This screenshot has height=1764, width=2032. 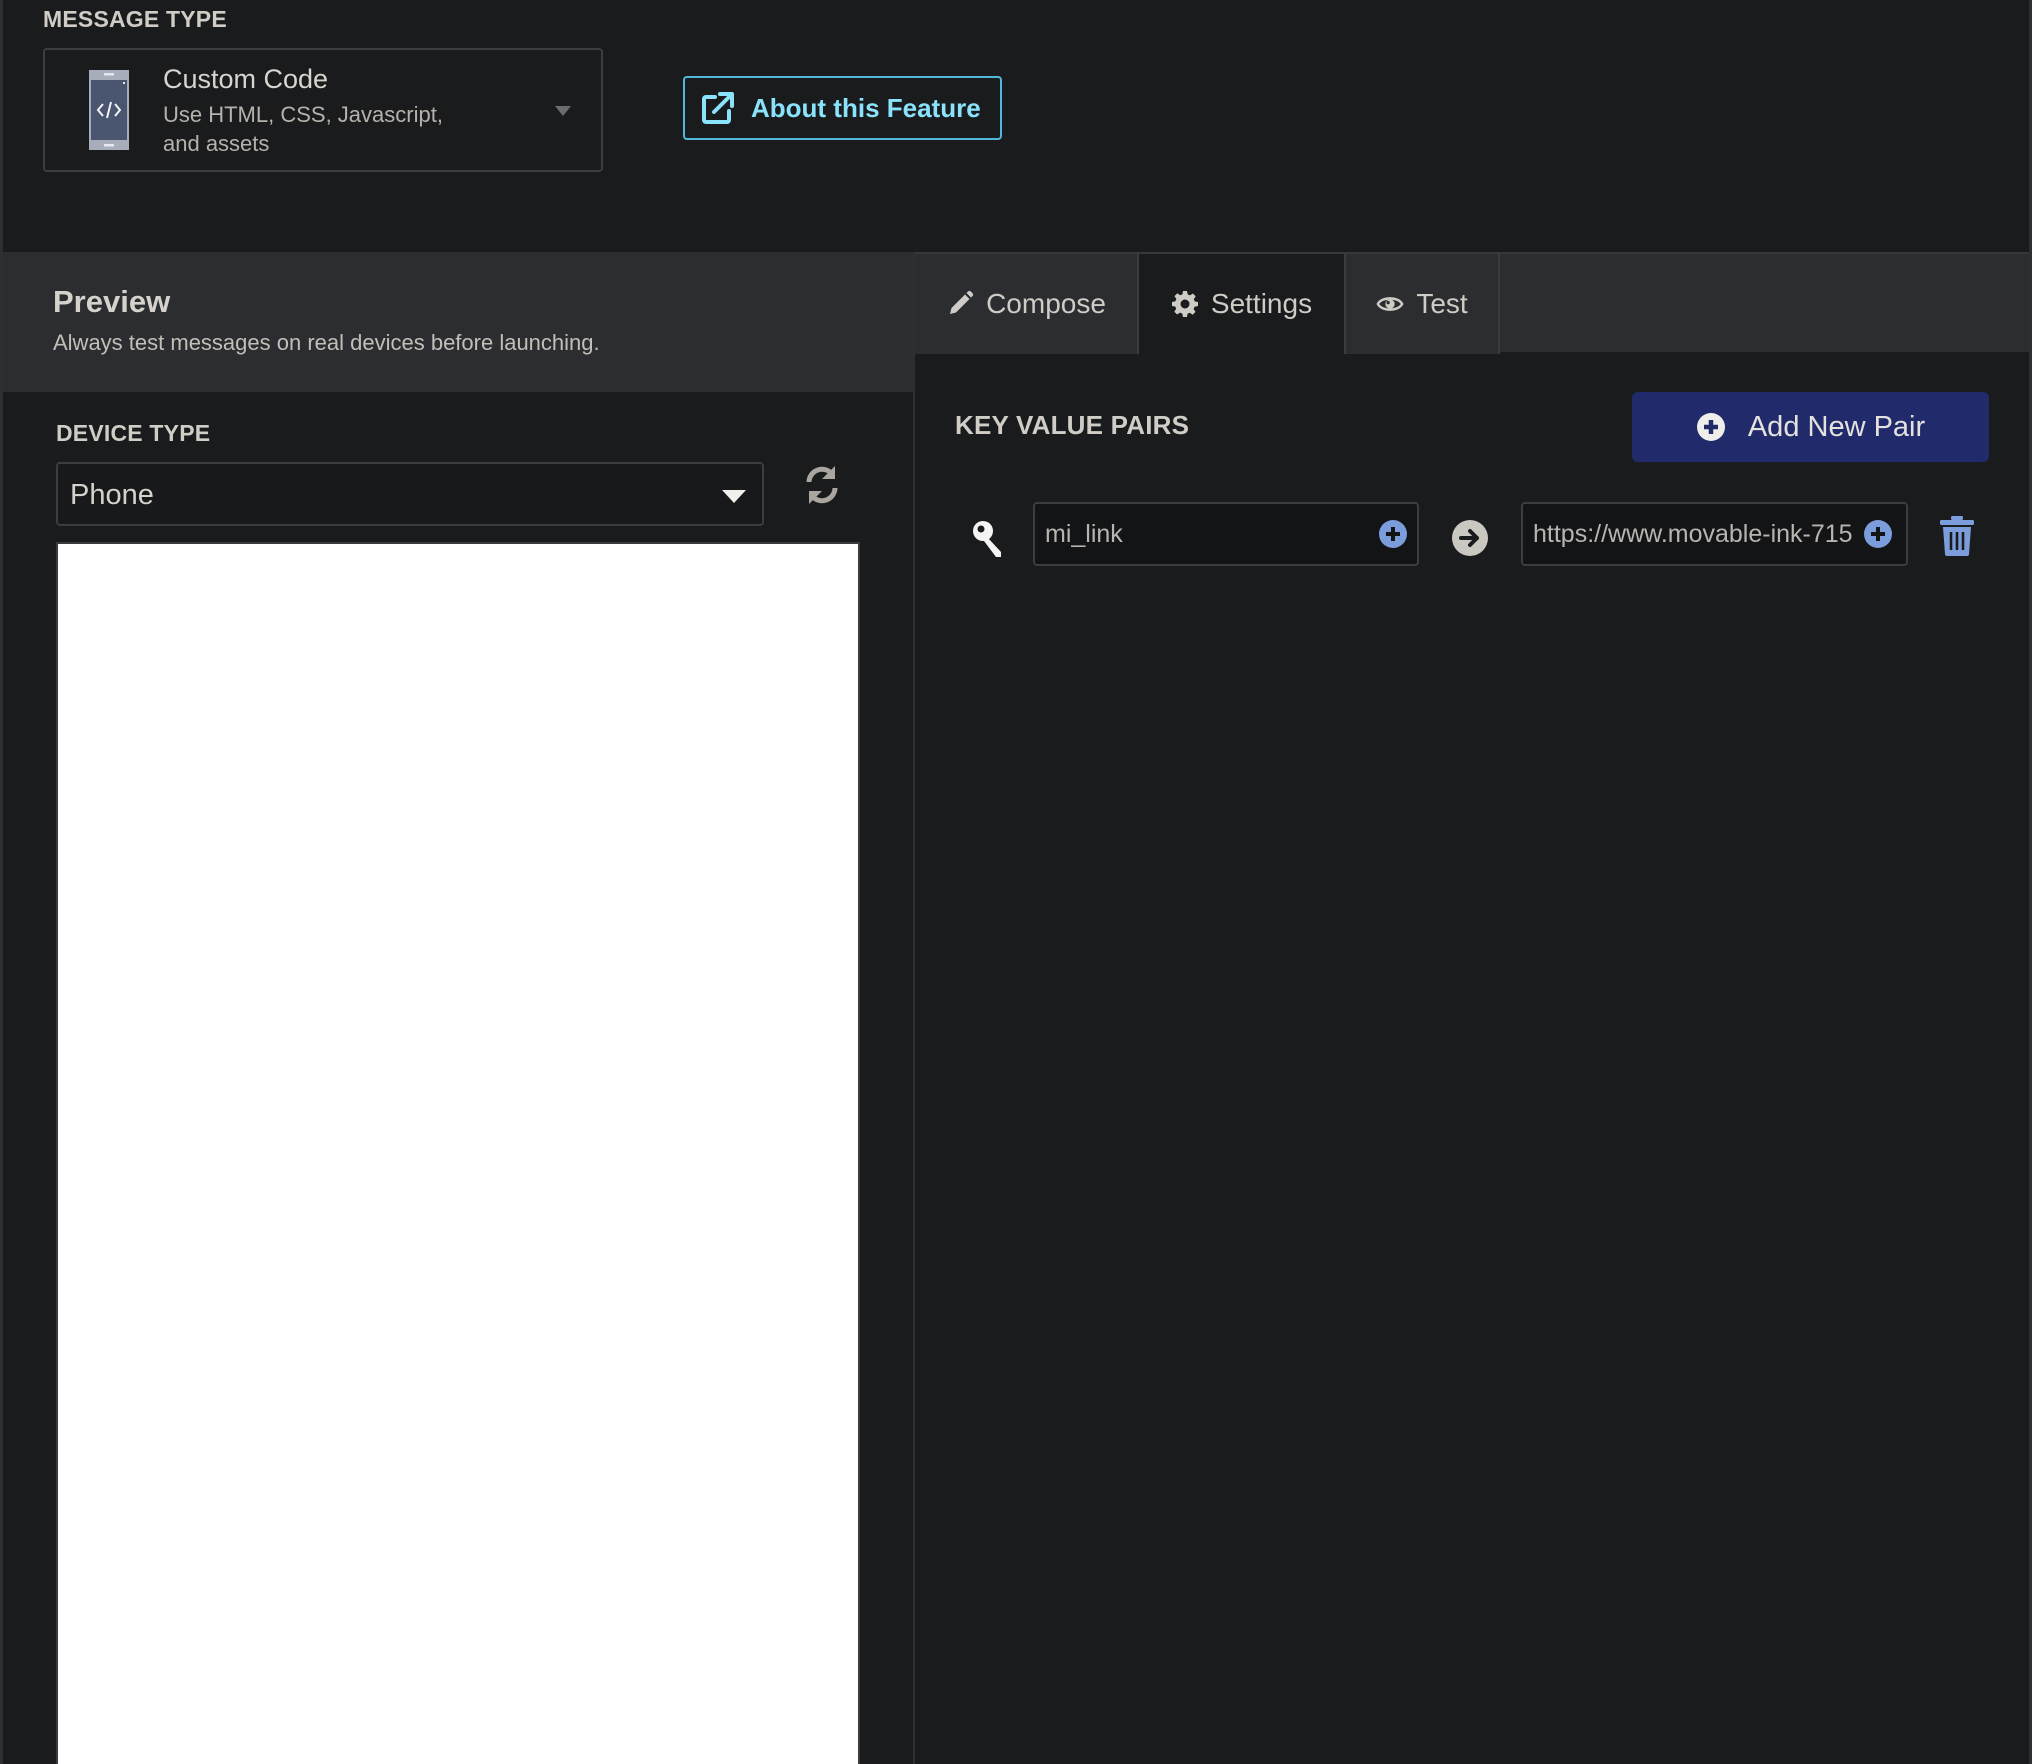 I want to click on tab-compose: Compose, so click(x=1027, y=304).